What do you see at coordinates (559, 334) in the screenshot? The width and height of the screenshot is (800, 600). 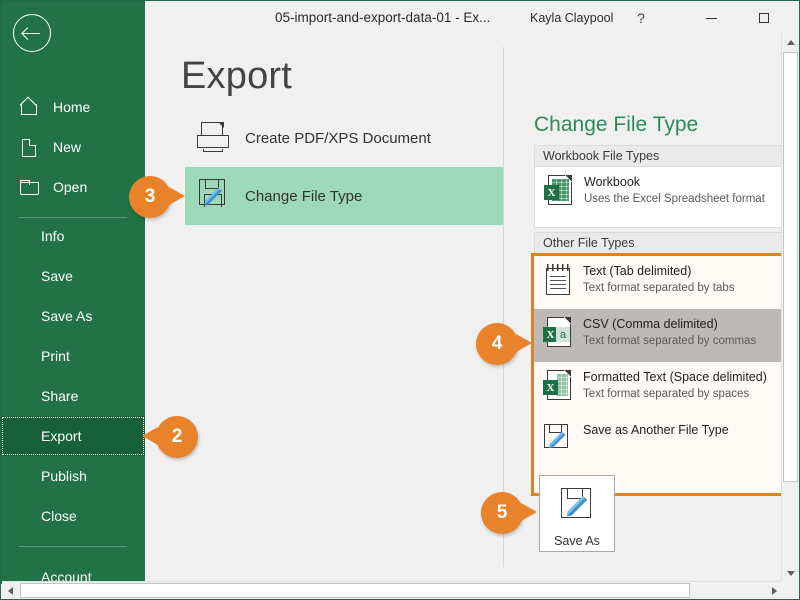 I see `excel-csv-icon: Xa` at bounding box center [559, 334].